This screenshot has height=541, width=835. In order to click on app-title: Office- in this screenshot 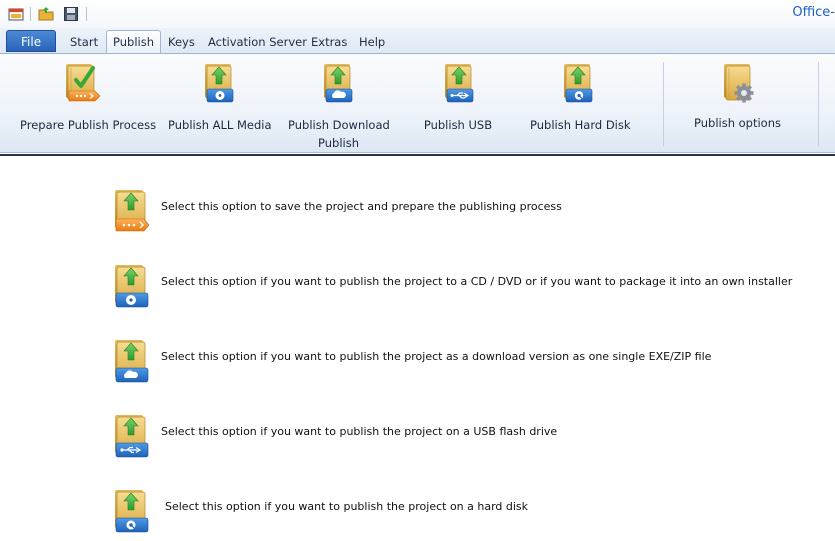, I will do `click(813, 12)`.